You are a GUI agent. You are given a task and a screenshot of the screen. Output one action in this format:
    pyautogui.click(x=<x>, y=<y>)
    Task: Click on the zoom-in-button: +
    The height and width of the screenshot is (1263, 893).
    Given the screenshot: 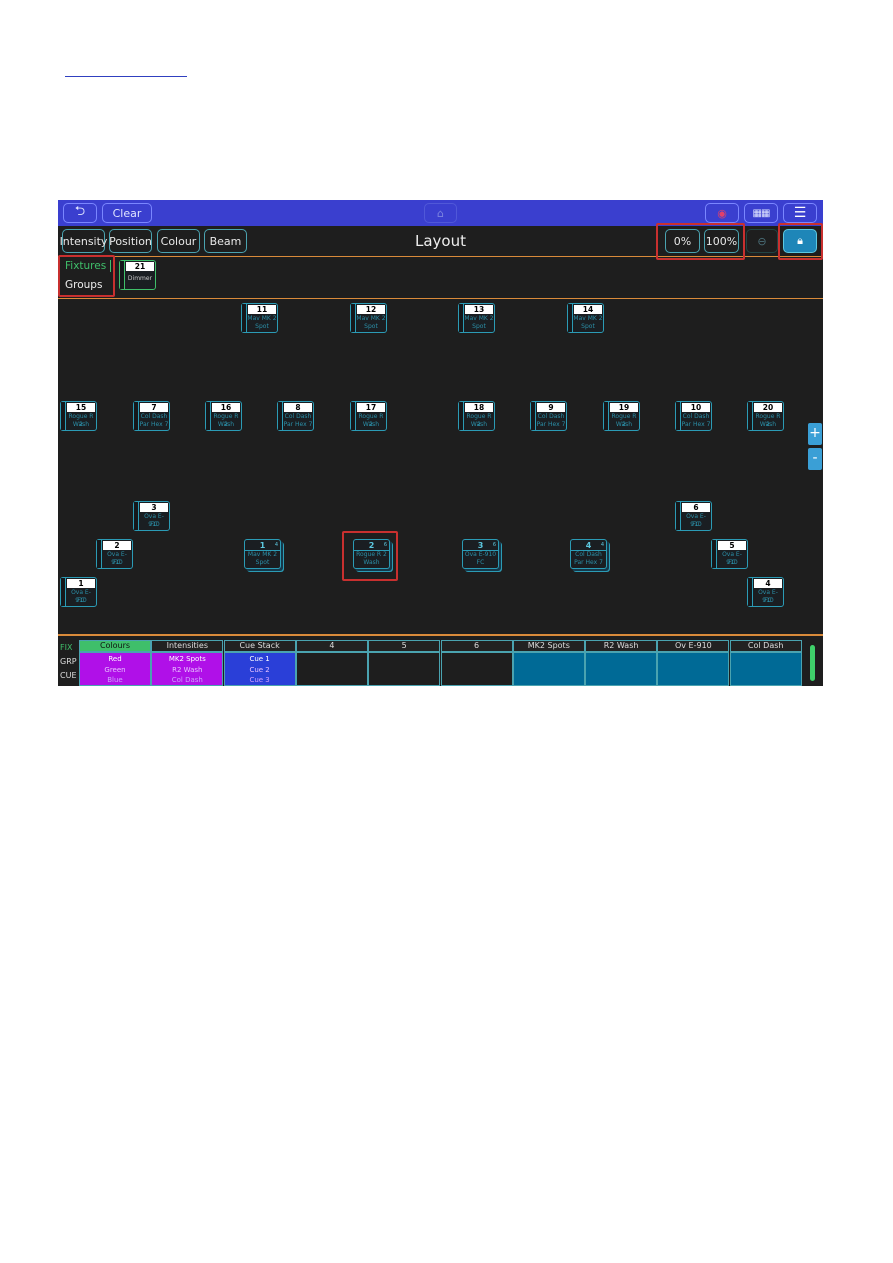 What is the action you would take?
    pyautogui.click(x=815, y=434)
    